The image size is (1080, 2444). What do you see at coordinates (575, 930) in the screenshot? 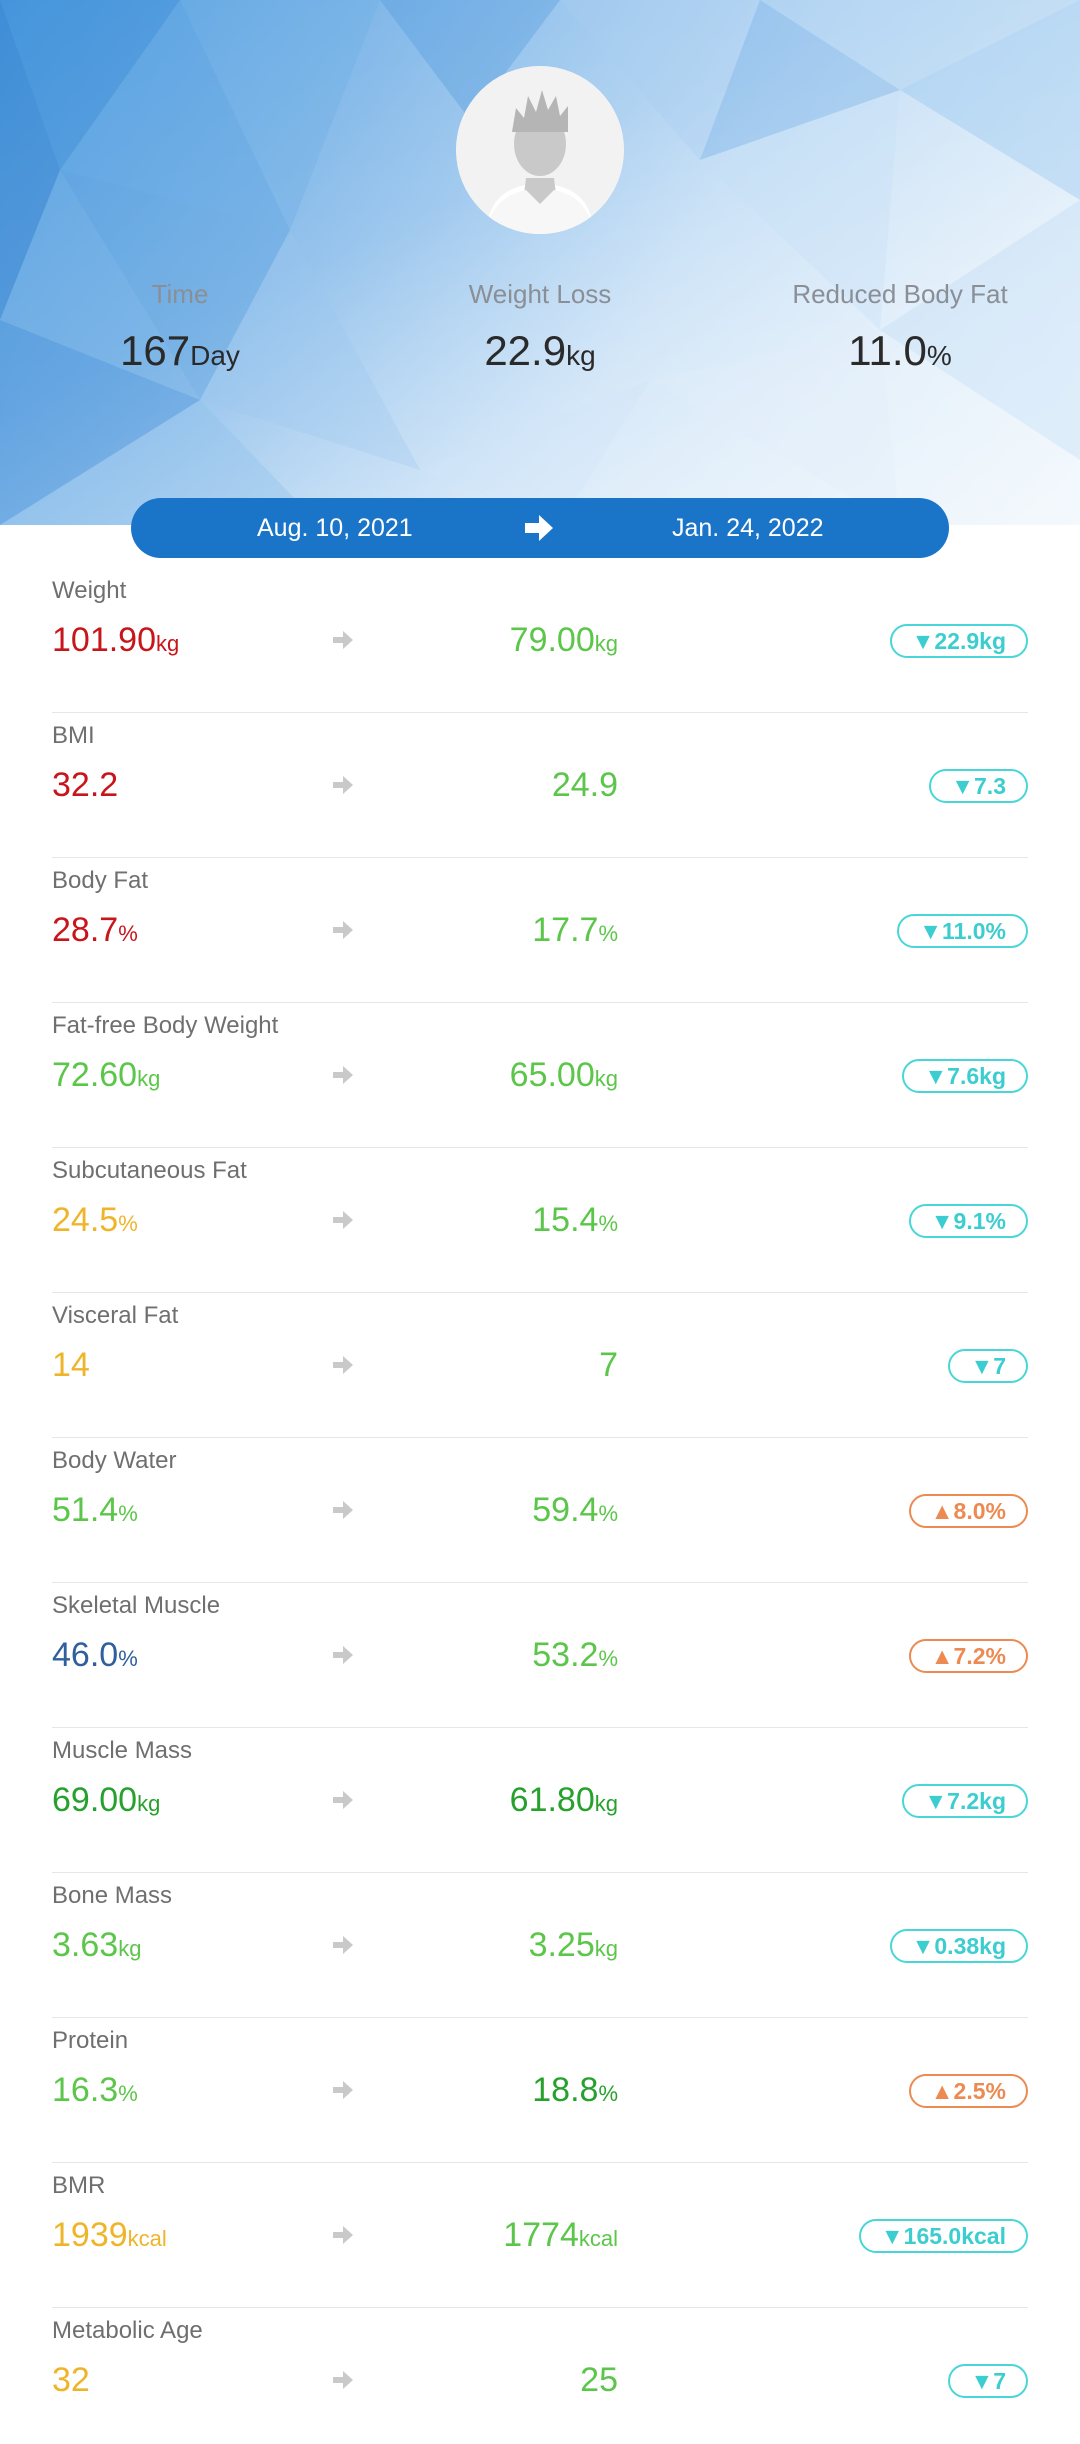
I see `metric-to-value: 17.7%` at bounding box center [575, 930].